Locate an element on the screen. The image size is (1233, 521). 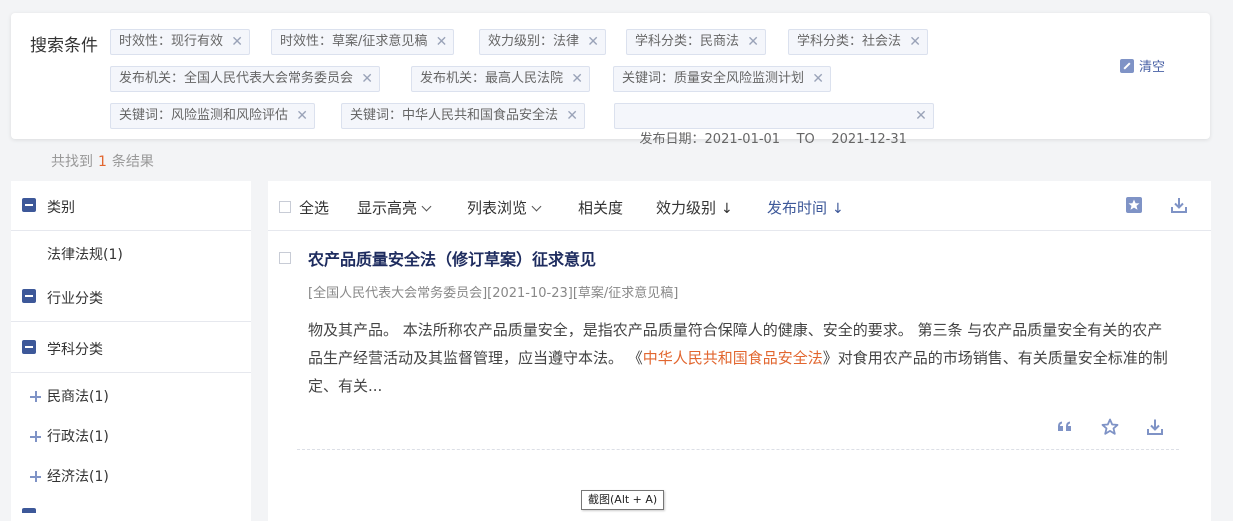
clear-button-label: 清空 is located at coordinates (1152, 67).